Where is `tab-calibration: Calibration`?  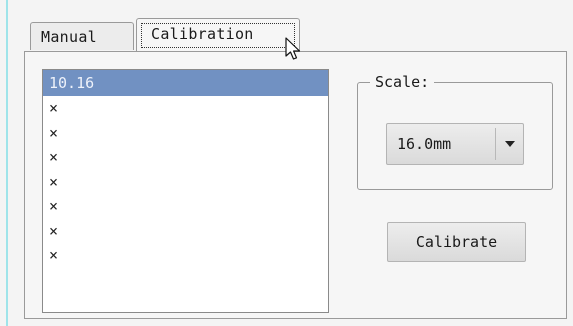
tab-calibration: Calibration is located at coordinates (218, 34).